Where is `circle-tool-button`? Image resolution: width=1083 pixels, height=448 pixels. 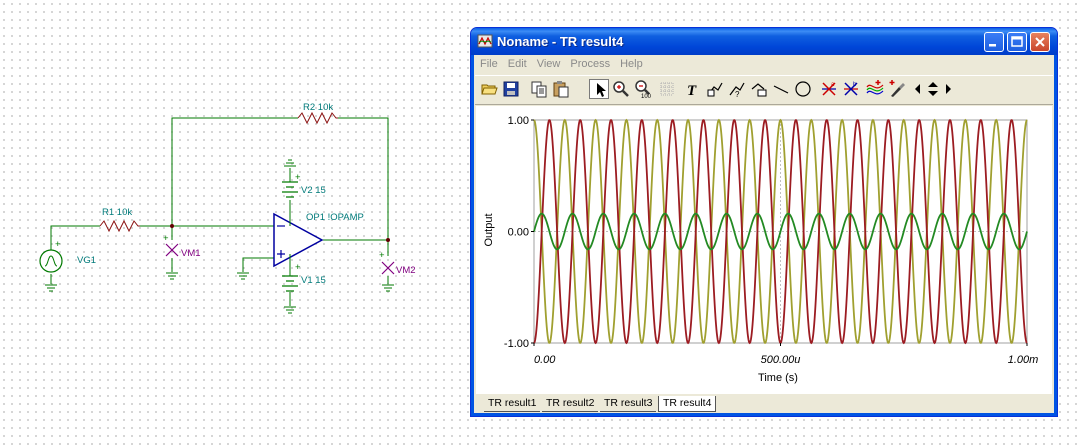
circle-tool-button is located at coordinates (803, 89).